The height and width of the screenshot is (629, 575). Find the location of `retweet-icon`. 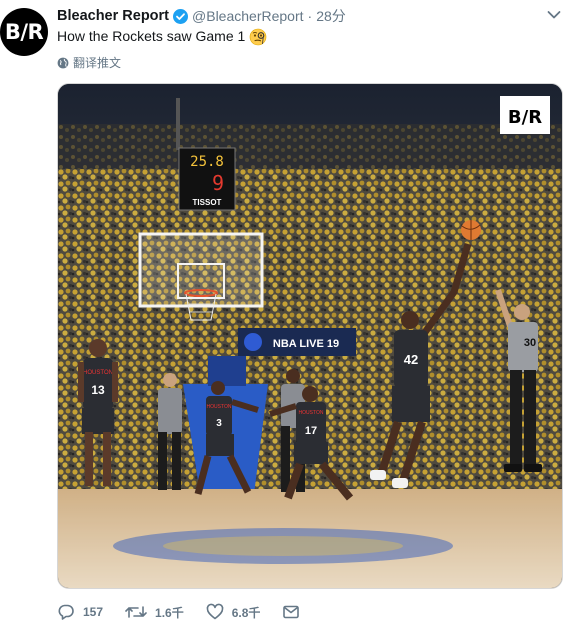

retweet-icon is located at coordinates (136, 612).